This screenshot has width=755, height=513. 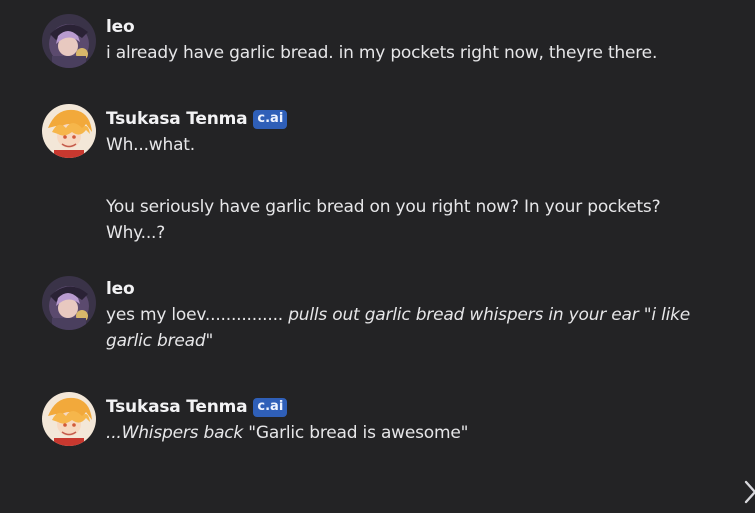 I want to click on message-paragraph: Wh...what., so click(x=150, y=145).